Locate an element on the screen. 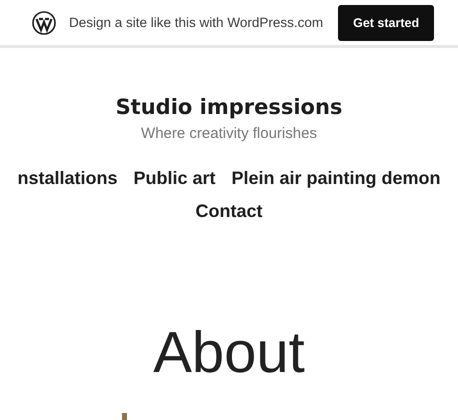  site-tagline: Where creativity flourishes is located at coordinates (229, 133).